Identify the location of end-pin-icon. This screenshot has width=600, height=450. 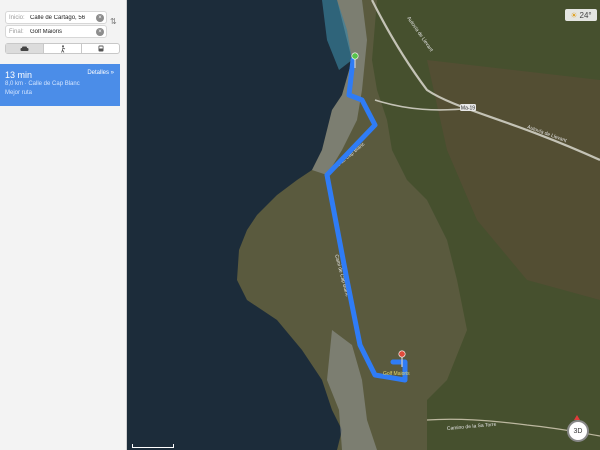
(402, 354).